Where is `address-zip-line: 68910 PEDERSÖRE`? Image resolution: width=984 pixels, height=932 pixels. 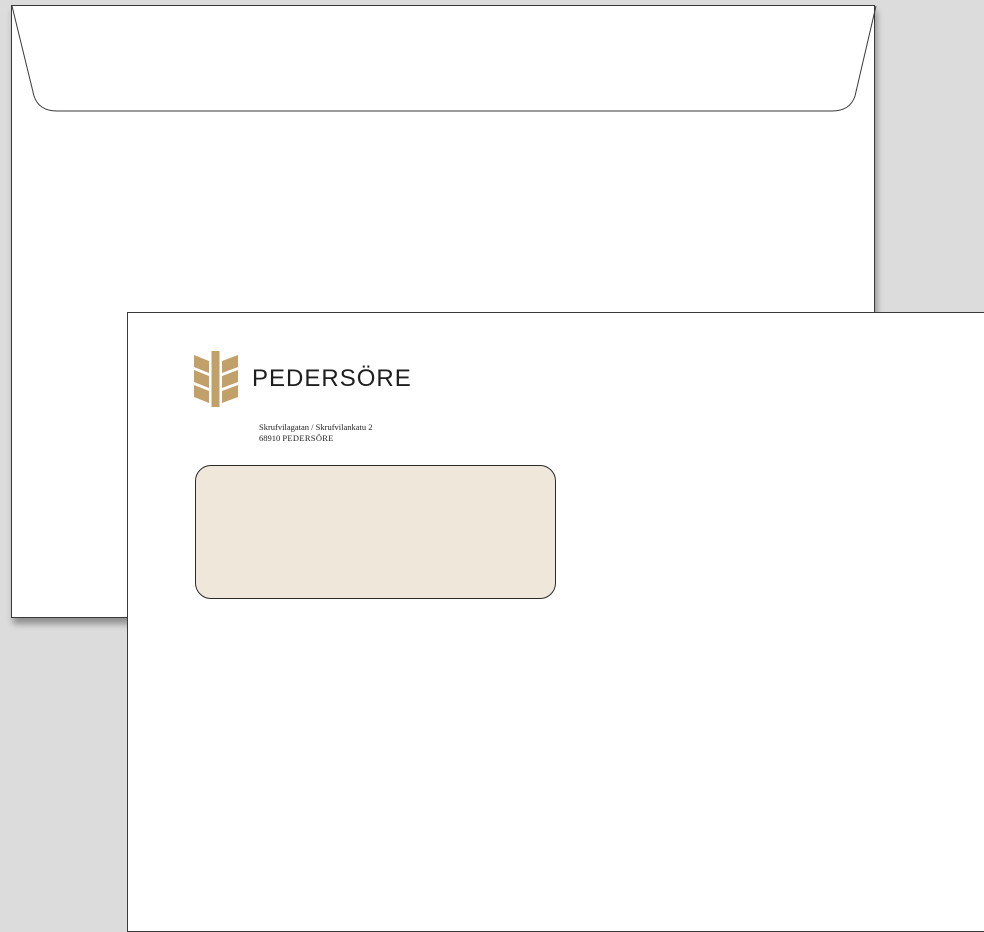 address-zip-line: 68910 PEDERSÖRE is located at coordinates (316, 438).